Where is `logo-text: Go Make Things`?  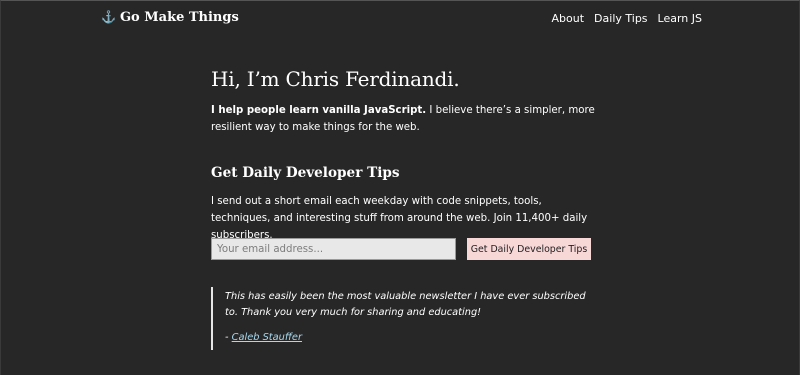
logo-text: Go Make Things is located at coordinates (179, 17).